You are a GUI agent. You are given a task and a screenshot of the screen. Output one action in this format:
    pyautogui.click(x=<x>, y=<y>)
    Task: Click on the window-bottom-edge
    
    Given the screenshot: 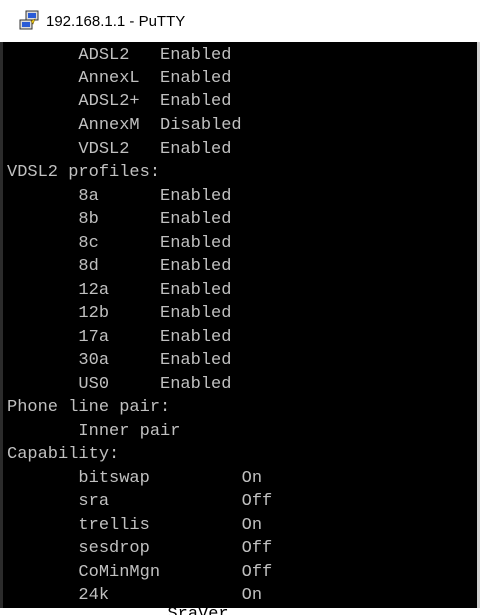 What is the action you would take?
    pyautogui.click(x=240, y=611)
    